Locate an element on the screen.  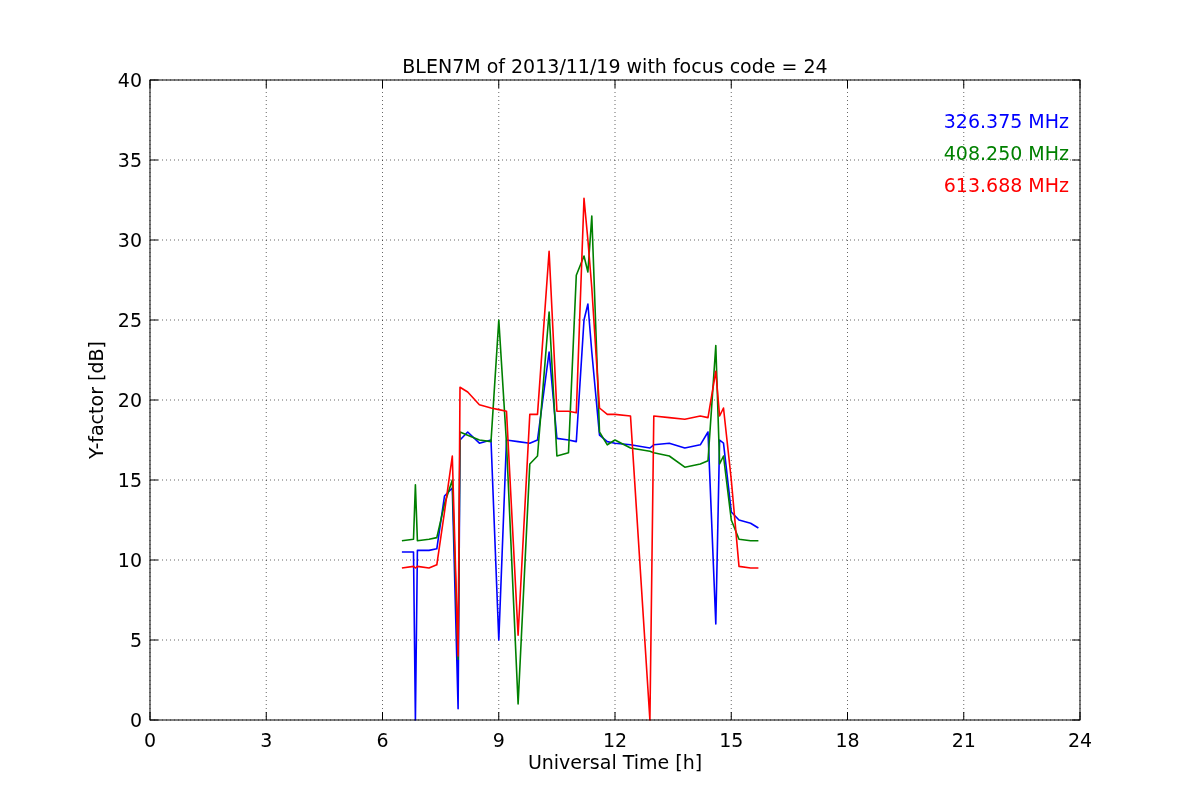
x-tick-label: 24 is located at coordinates (1080, 740).